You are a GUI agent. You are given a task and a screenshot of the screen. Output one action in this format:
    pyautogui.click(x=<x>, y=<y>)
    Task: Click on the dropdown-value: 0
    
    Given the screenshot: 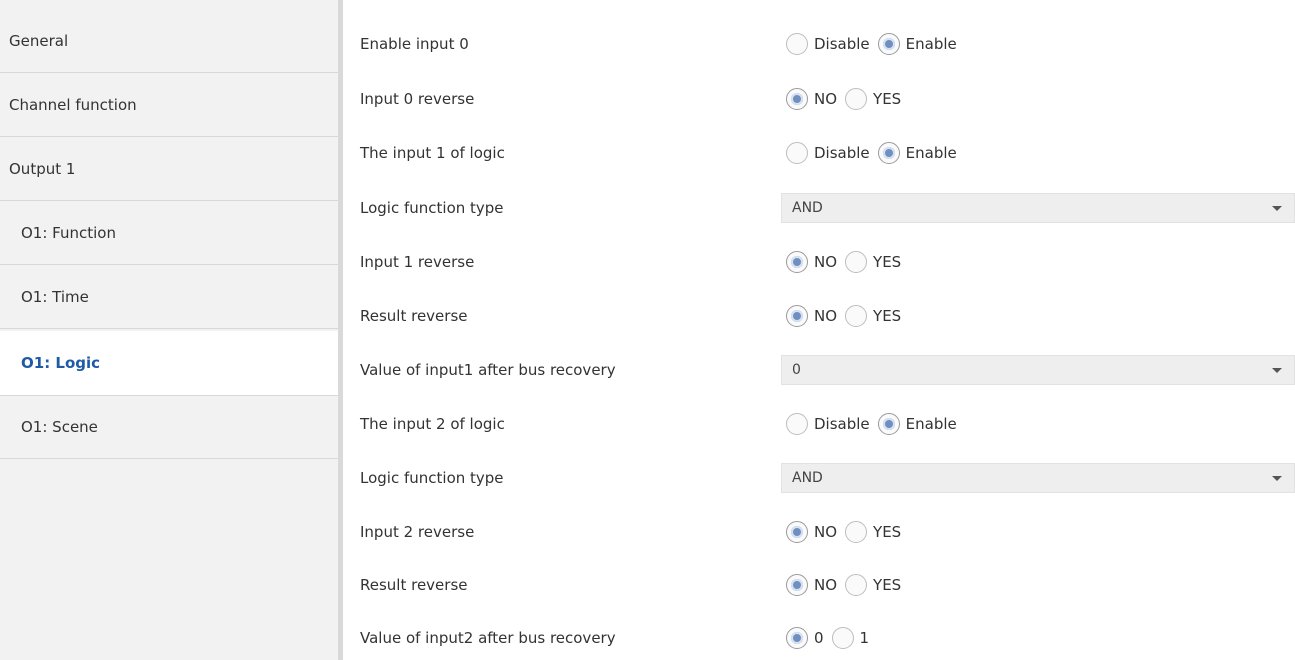 What is the action you would take?
    pyautogui.click(x=796, y=370)
    